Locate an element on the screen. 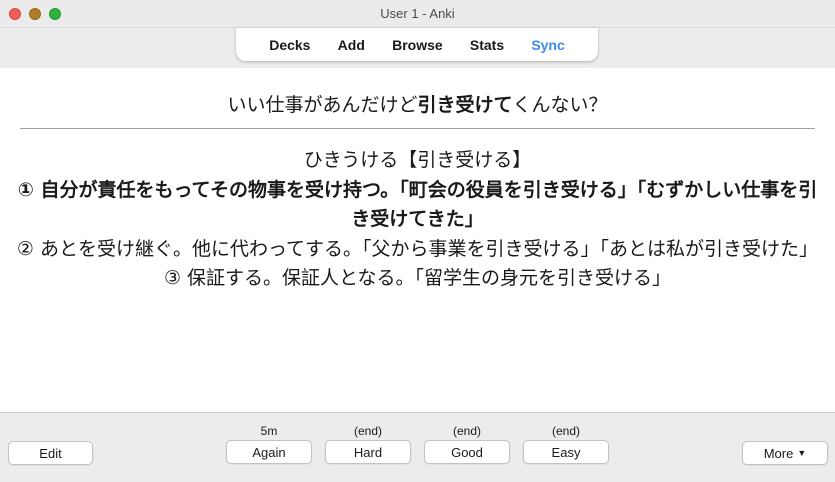 The height and width of the screenshot is (482, 835). answer-divider is located at coordinates (417, 128).